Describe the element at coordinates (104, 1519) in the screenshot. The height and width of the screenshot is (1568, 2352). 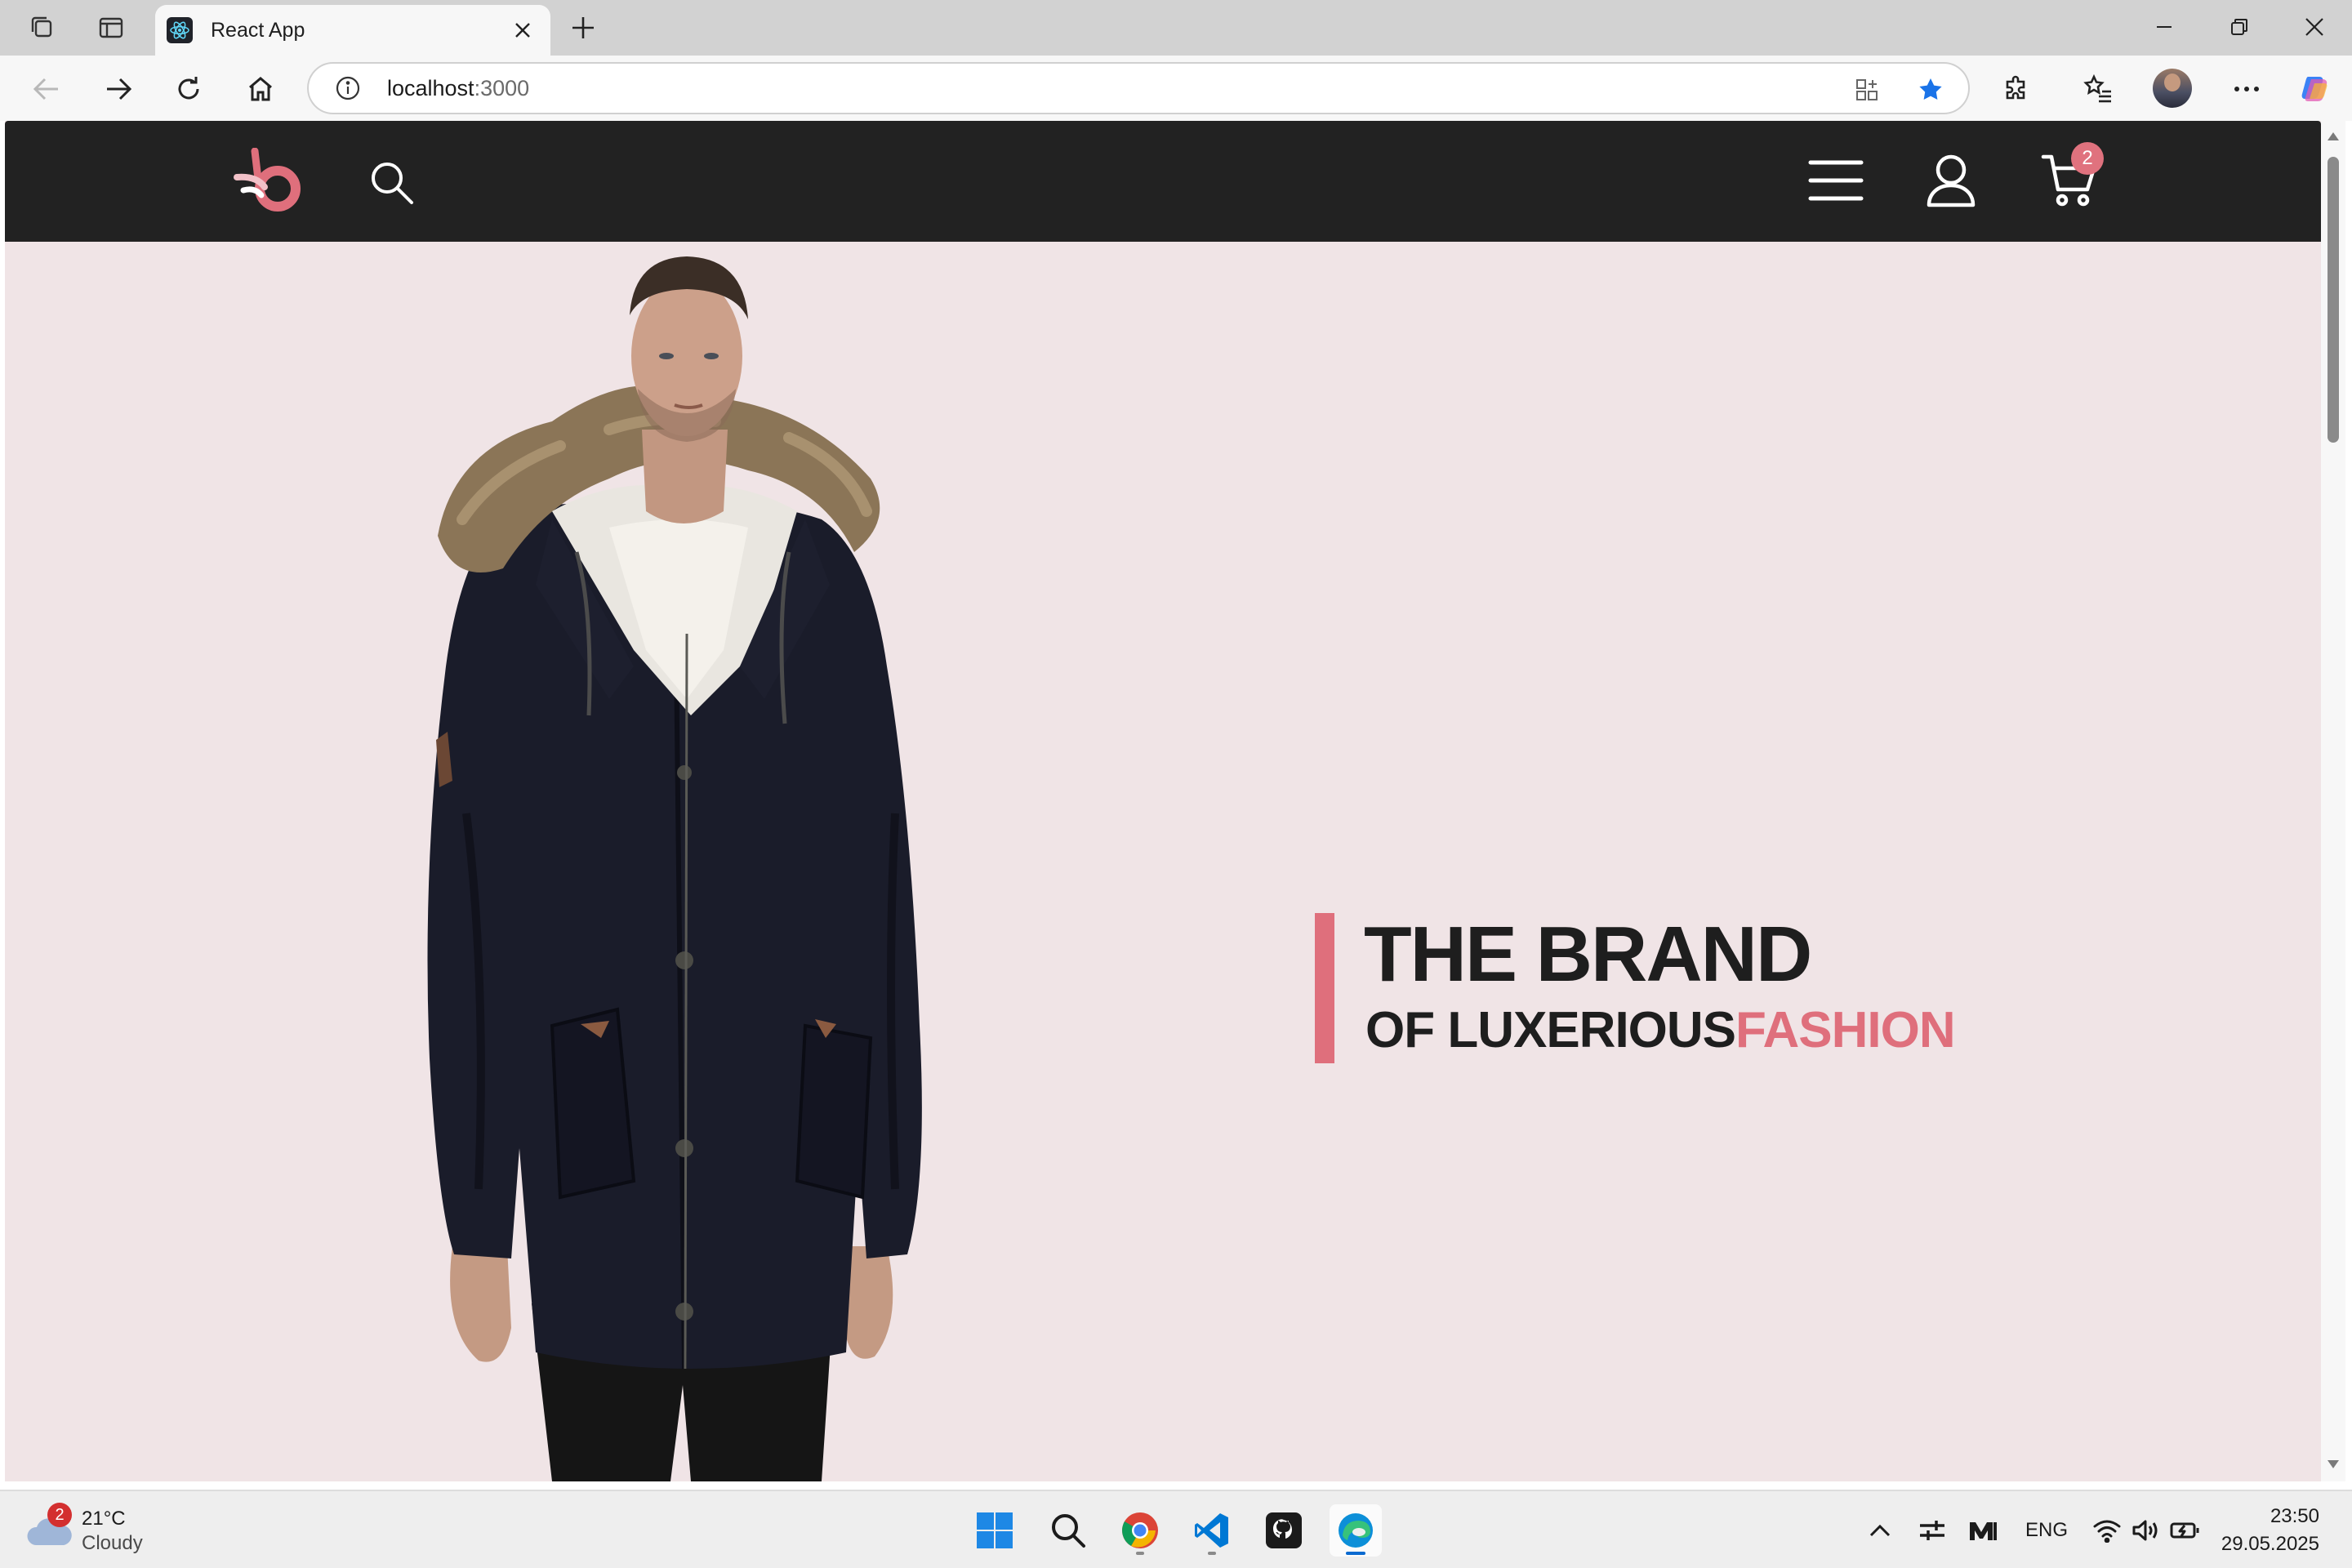
I see `weather-temperature: 21°C` at that location.